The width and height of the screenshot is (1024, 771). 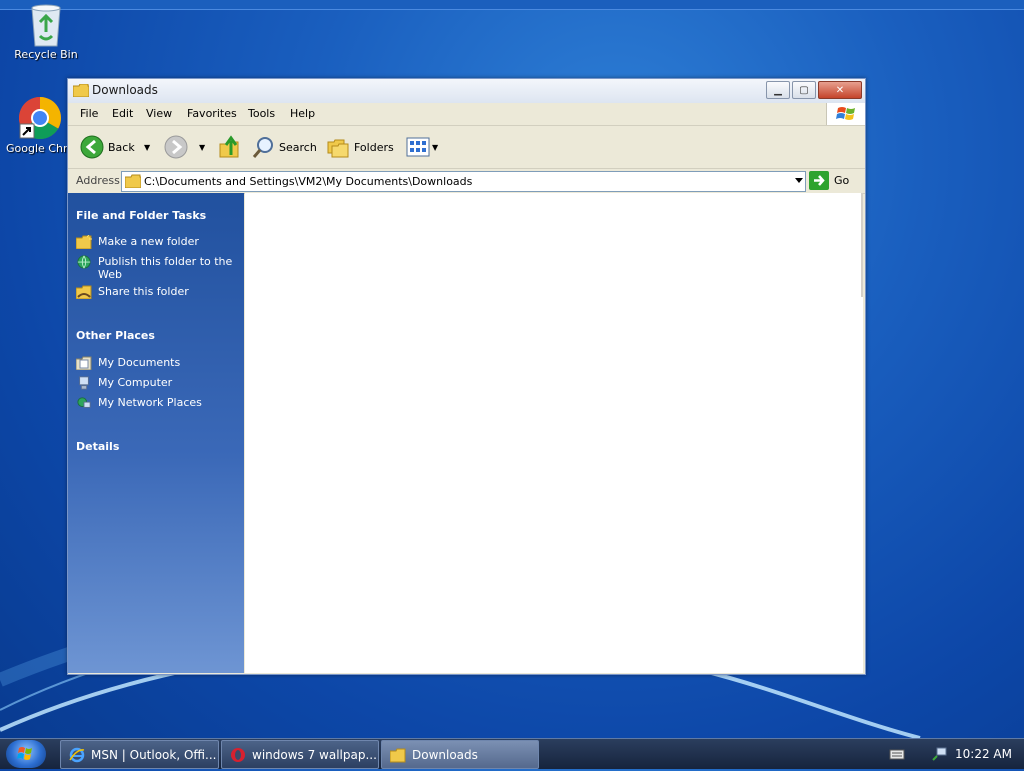 What do you see at coordinates (121, 147) in the screenshot?
I see `back-label: Back` at bounding box center [121, 147].